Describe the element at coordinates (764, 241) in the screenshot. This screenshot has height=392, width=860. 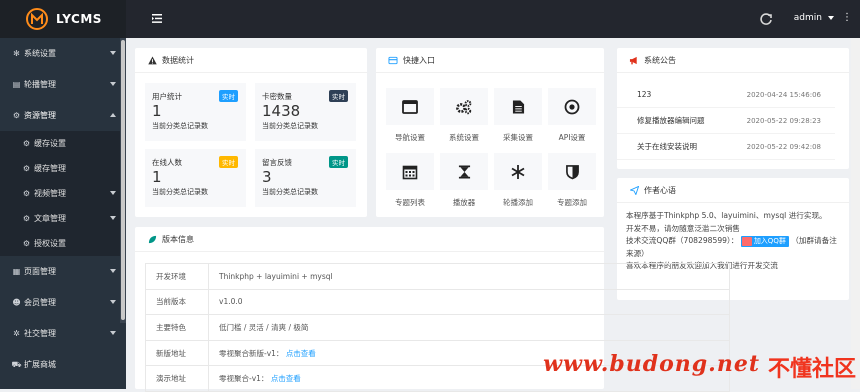
I see `join-qq-button: 加入QQ群` at that location.